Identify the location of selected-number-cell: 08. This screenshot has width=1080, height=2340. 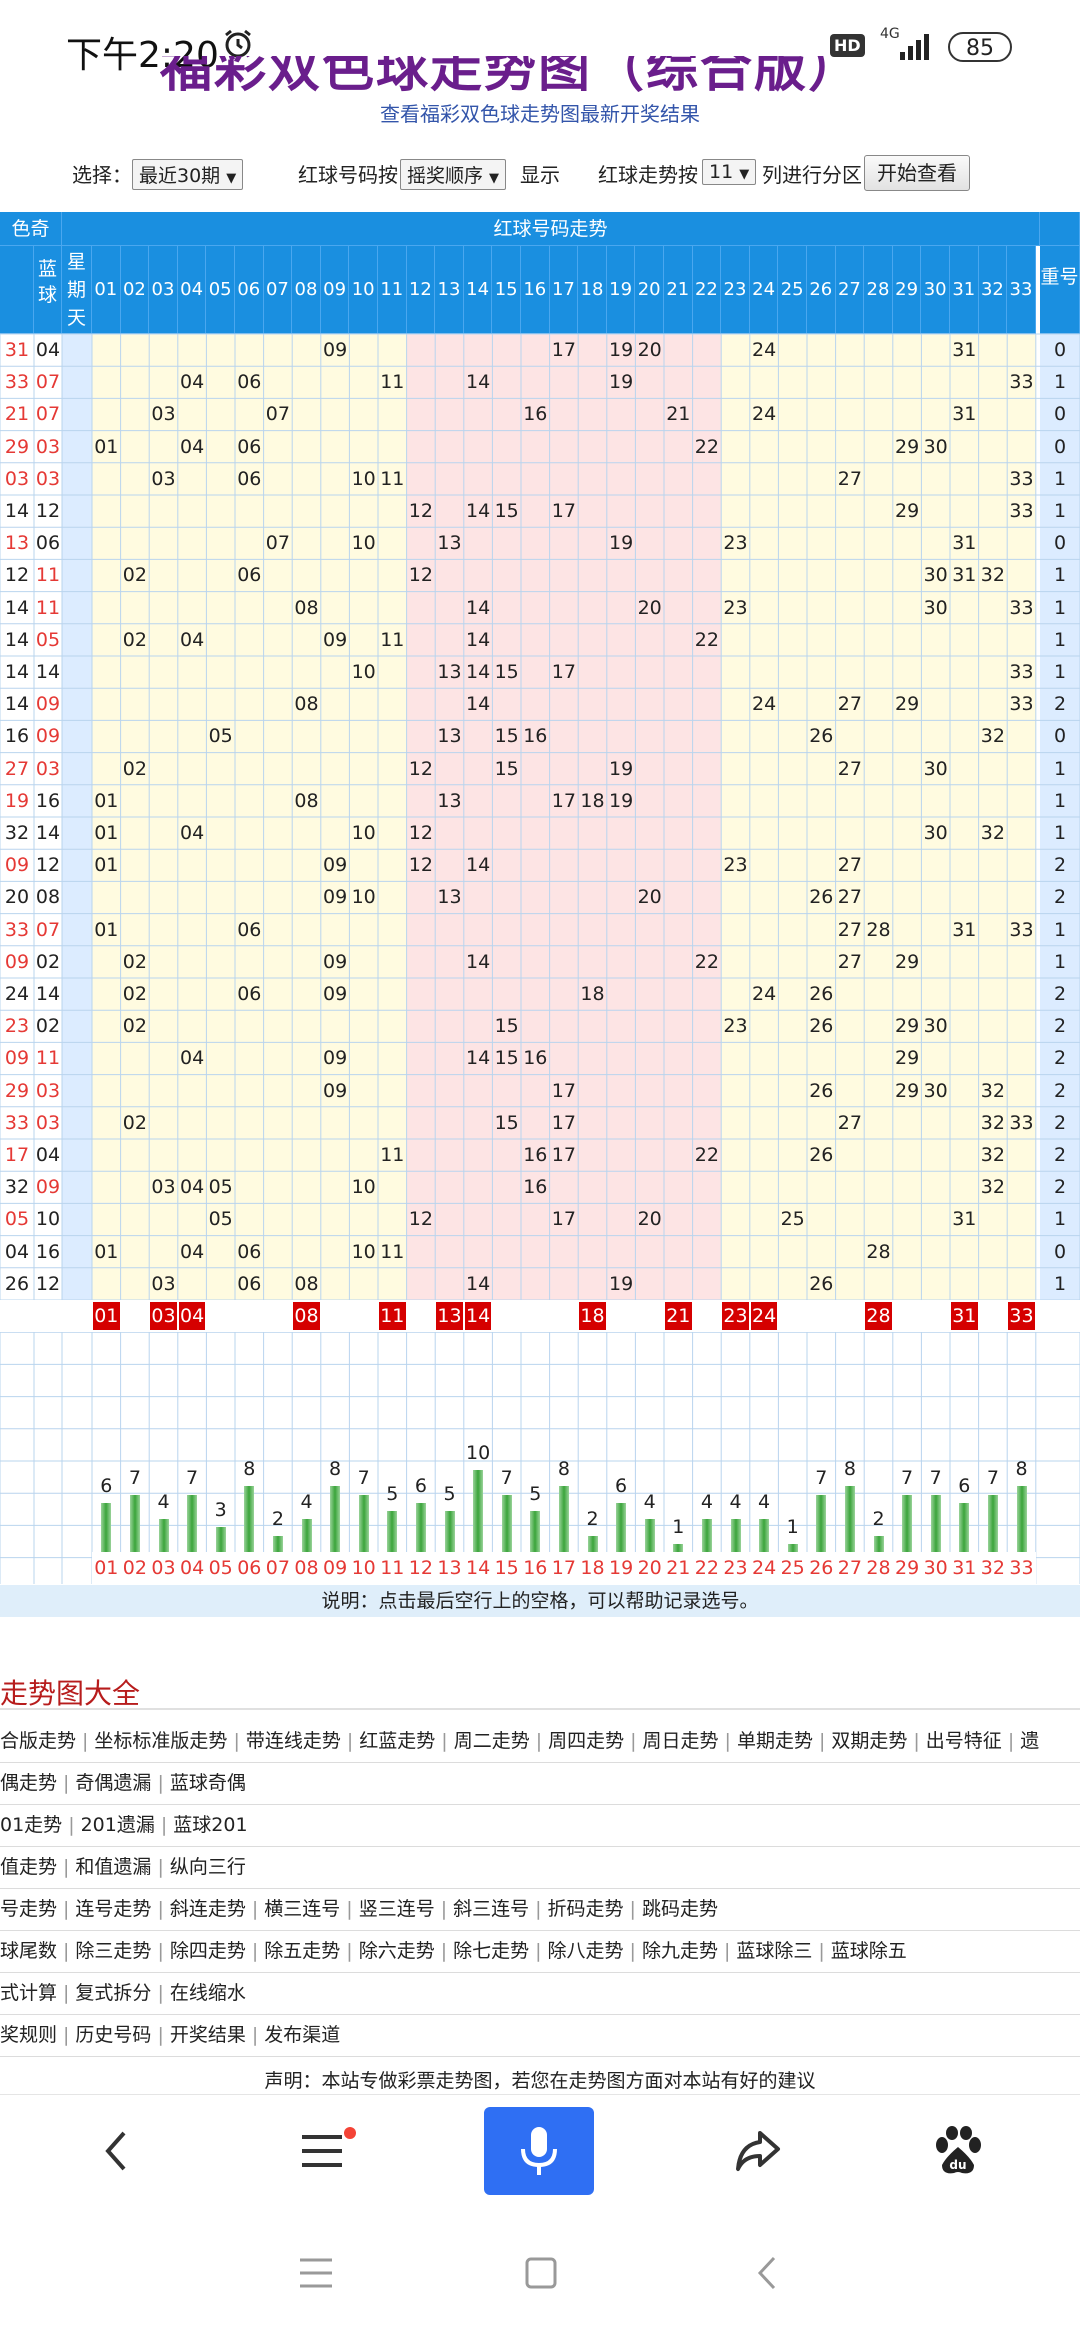
(306, 1316).